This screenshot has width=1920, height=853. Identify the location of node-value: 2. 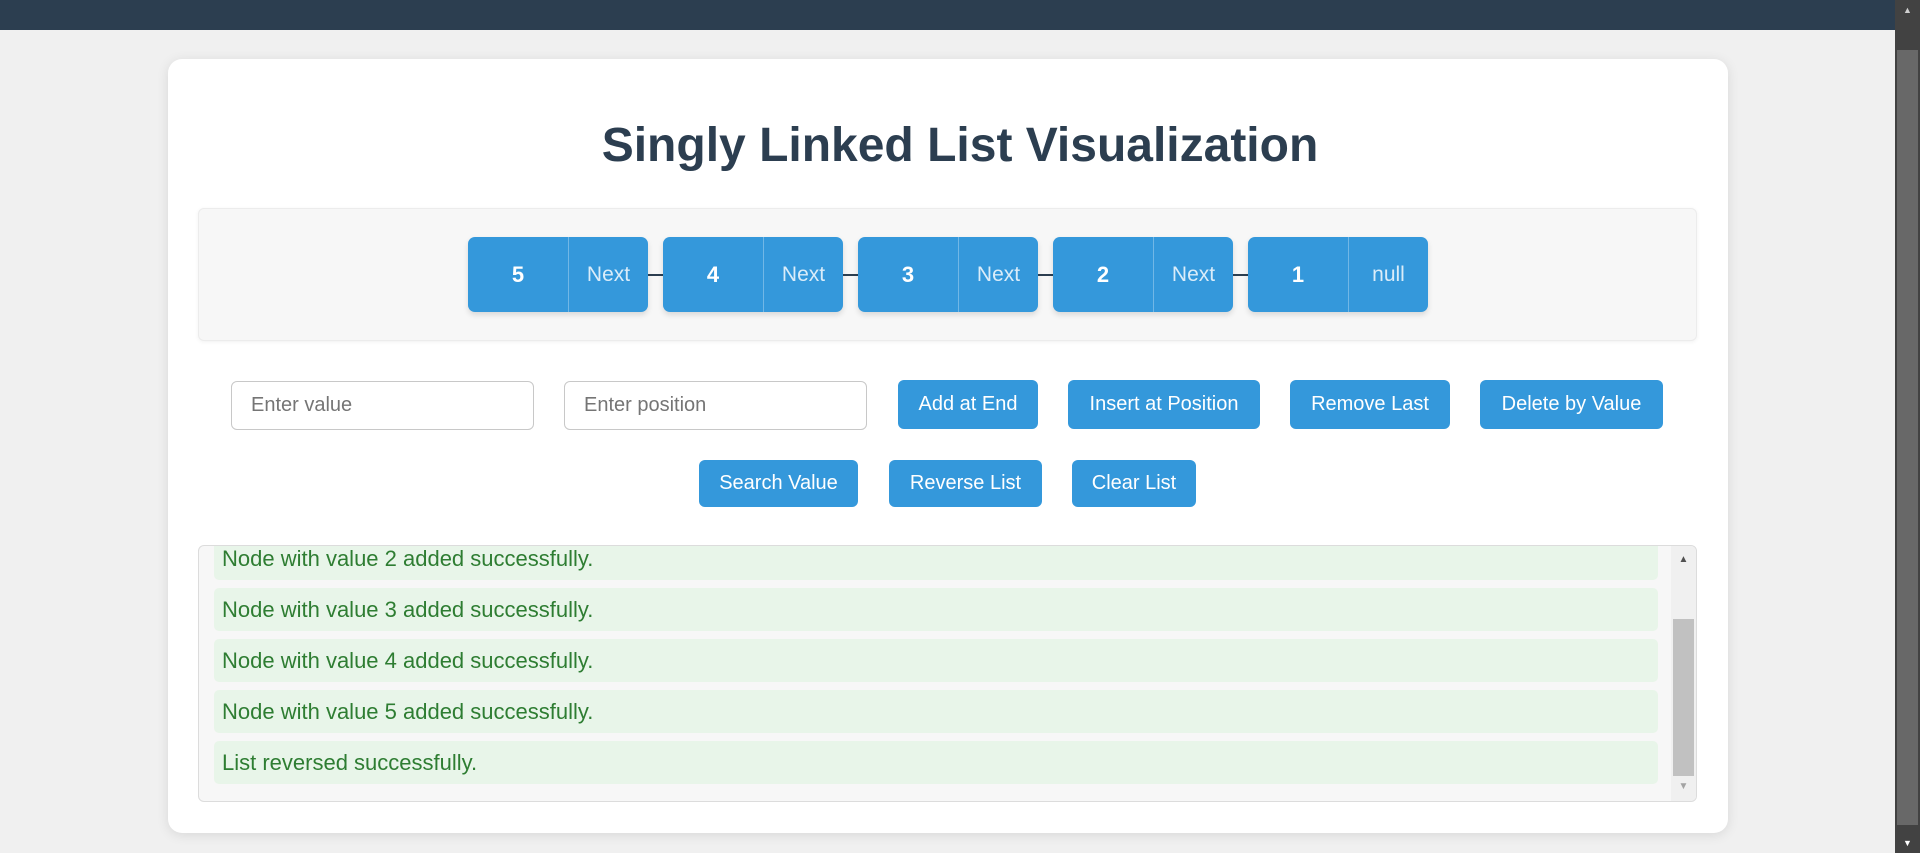
(1103, 274).